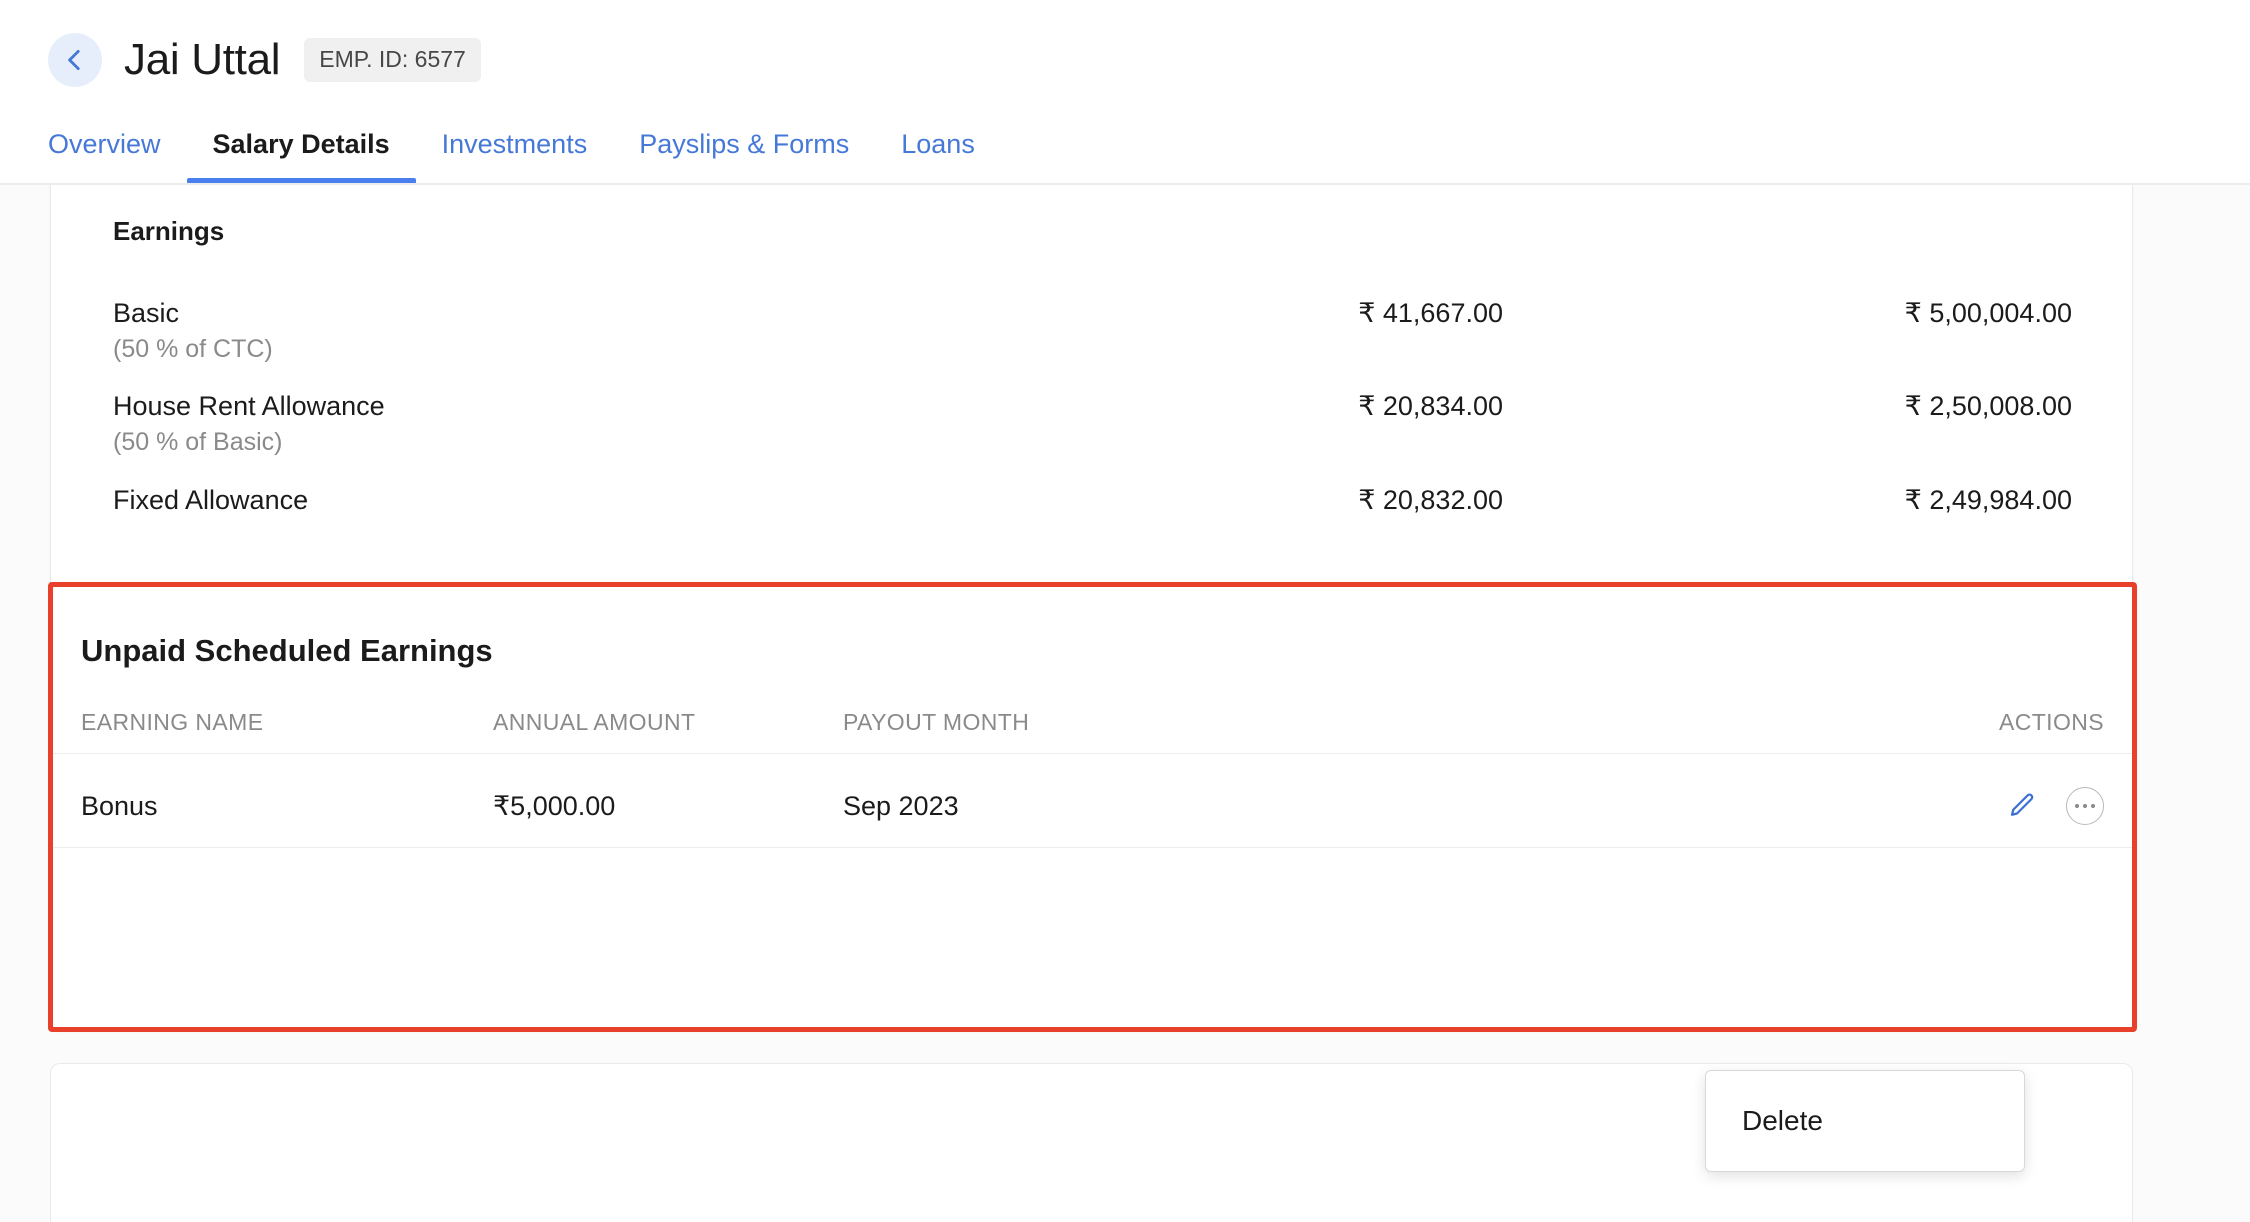  Describe the element at coordinates (1988, 313) in the screenshot. I see `earnings-annual-amount: ₹ 5,00,004.00` at that location.